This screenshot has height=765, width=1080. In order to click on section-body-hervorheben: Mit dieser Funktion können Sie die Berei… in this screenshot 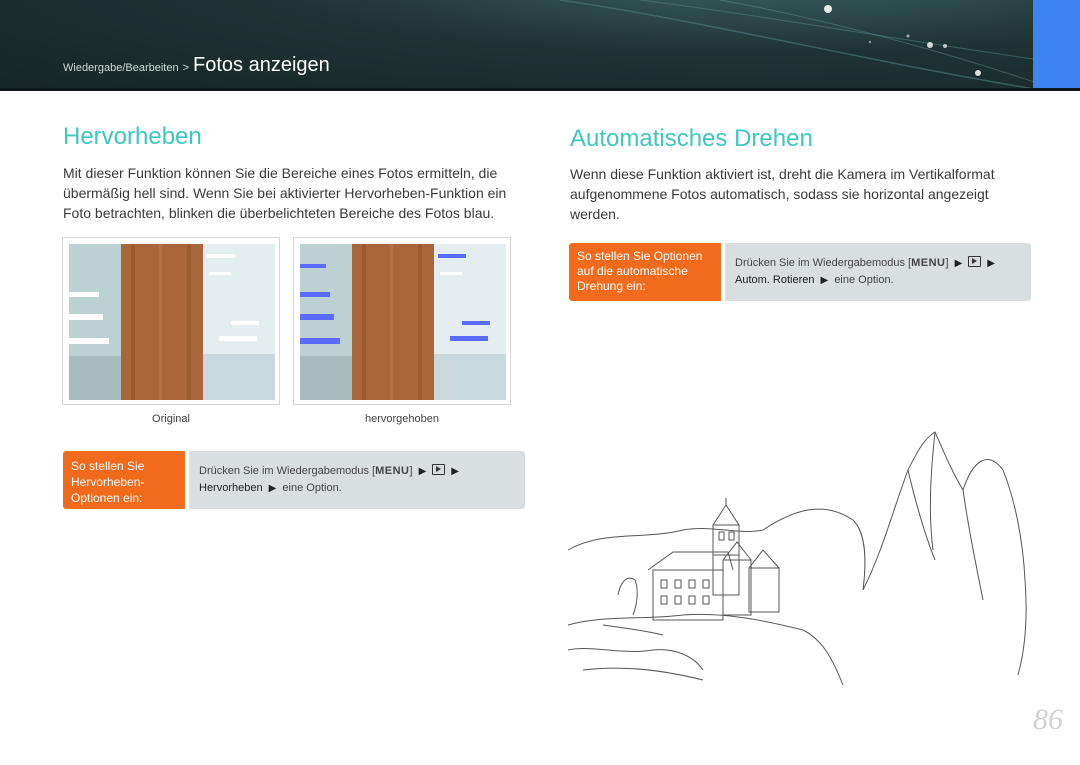, I will do `click(285, 193)`.